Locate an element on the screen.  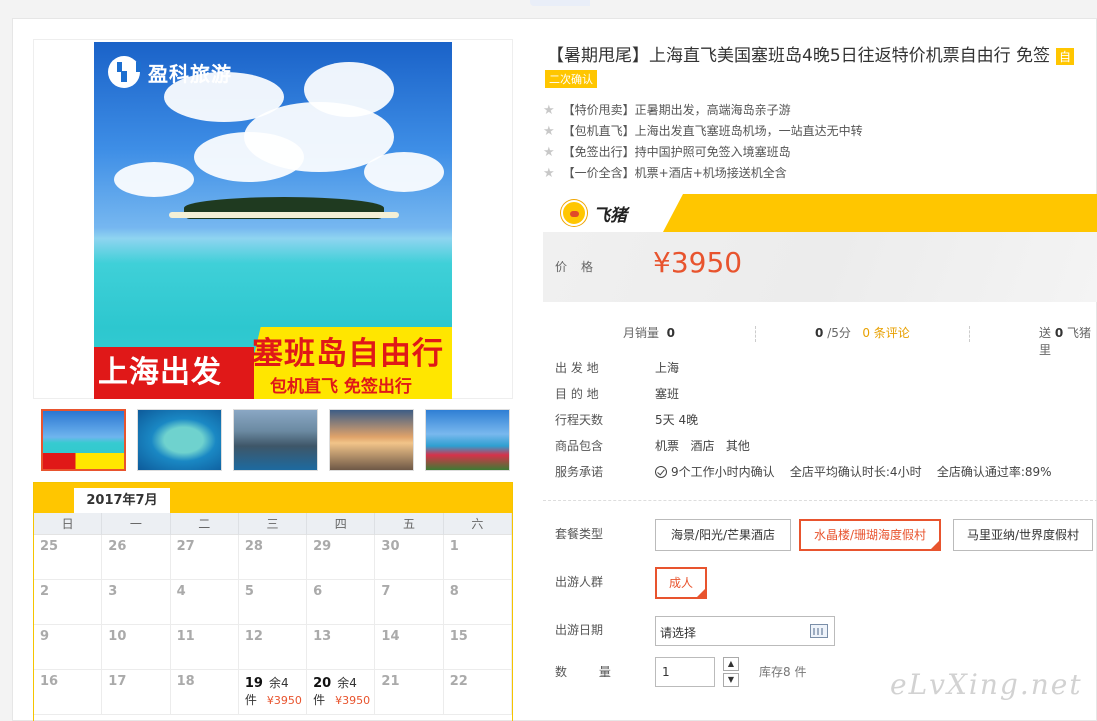
price-box: 飞猪 价格 ¥3950 is located at coordinates (820, 249).